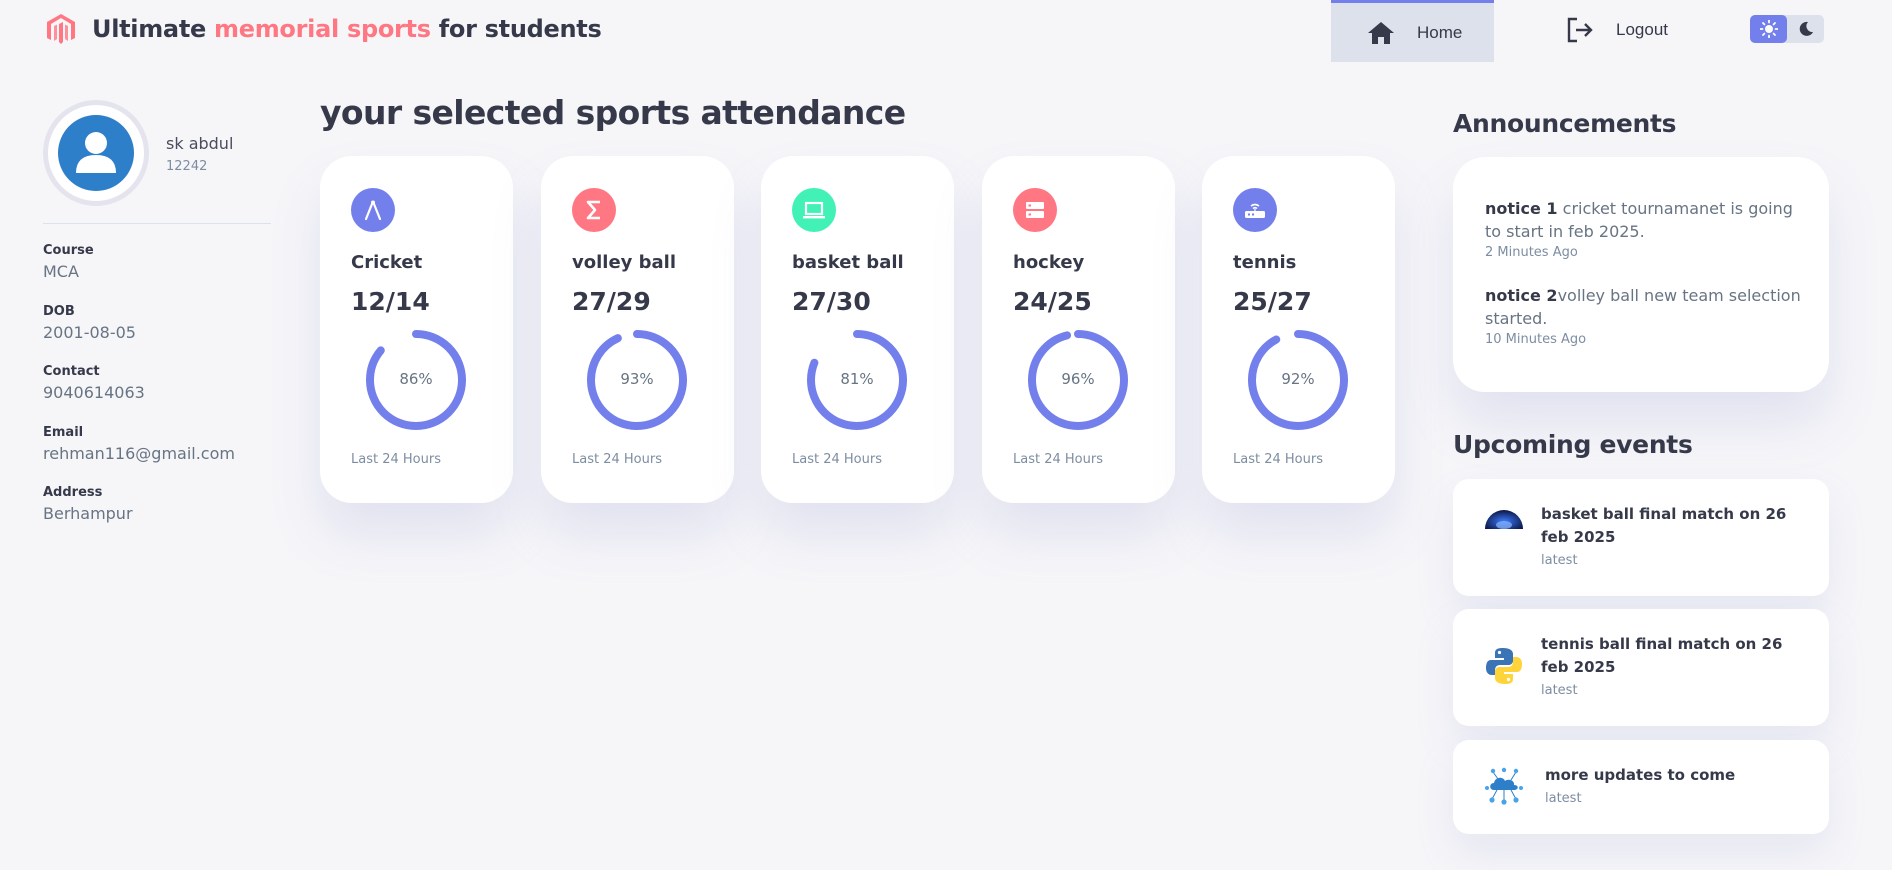 The image size is (1892, 870). Describe the element at coordinates (1272, 301) in the screenshot. I see `card-count: 25/27` at that location.